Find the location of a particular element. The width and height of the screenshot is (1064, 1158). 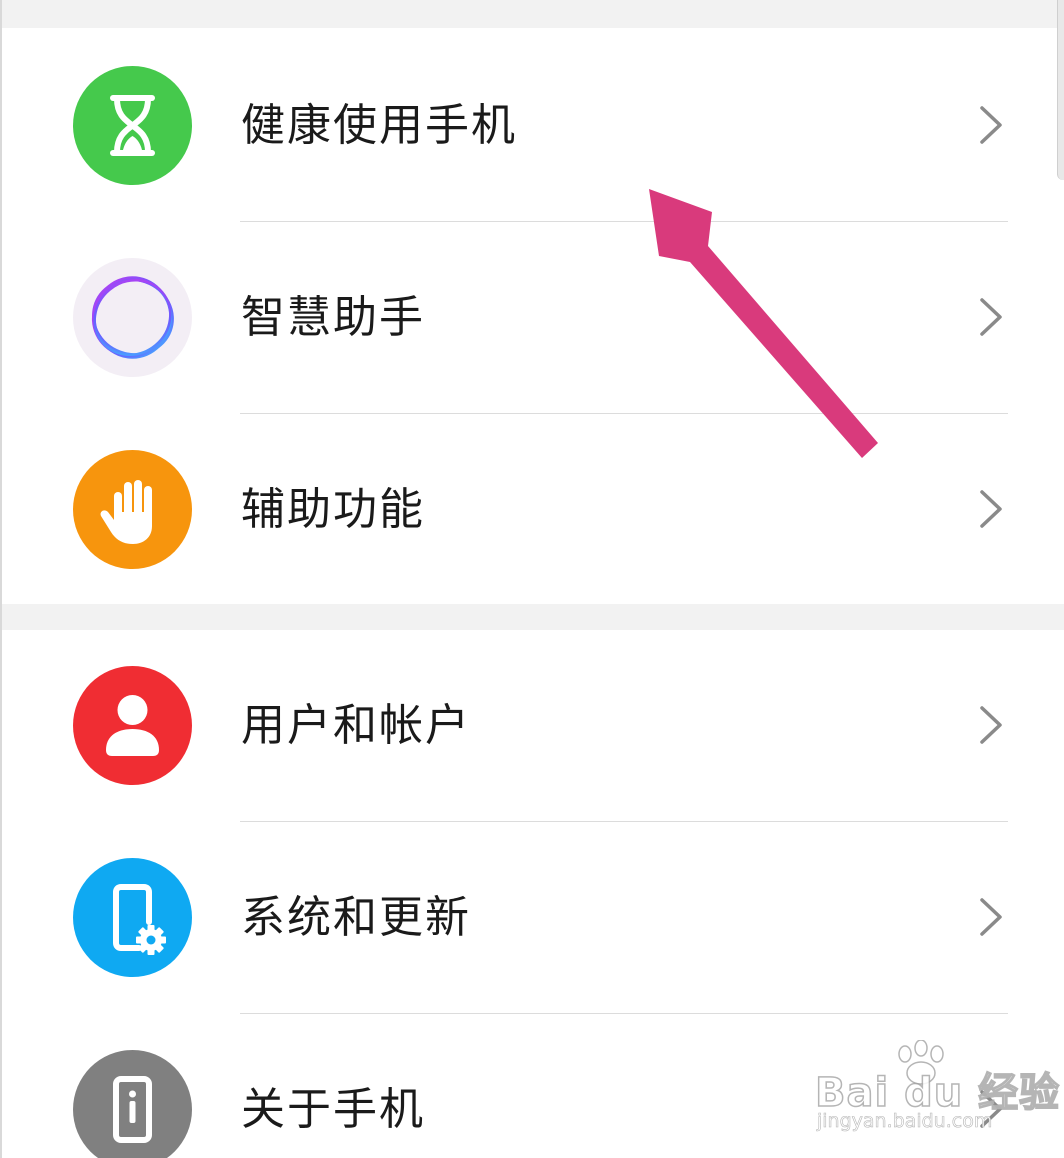

settings-item-label: 用户和帐户 is located at coordinates (356, 725).